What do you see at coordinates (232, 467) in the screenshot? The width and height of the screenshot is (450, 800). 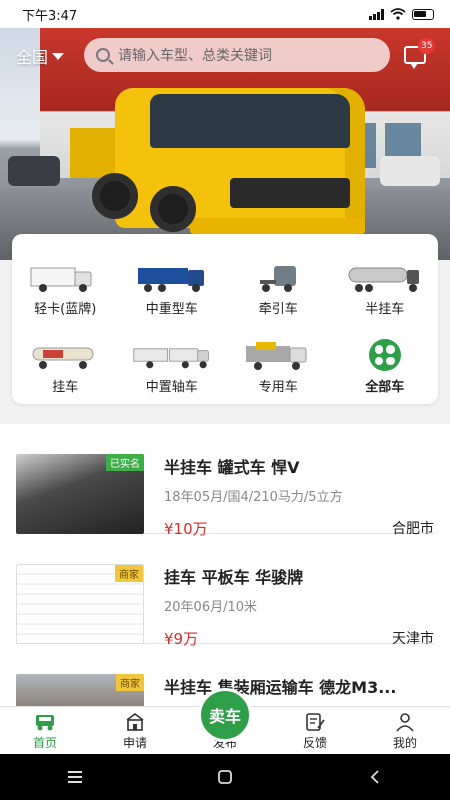 I see `listing-title: 半挂车 罐式车 悍V` at bounding box center [232, 467].